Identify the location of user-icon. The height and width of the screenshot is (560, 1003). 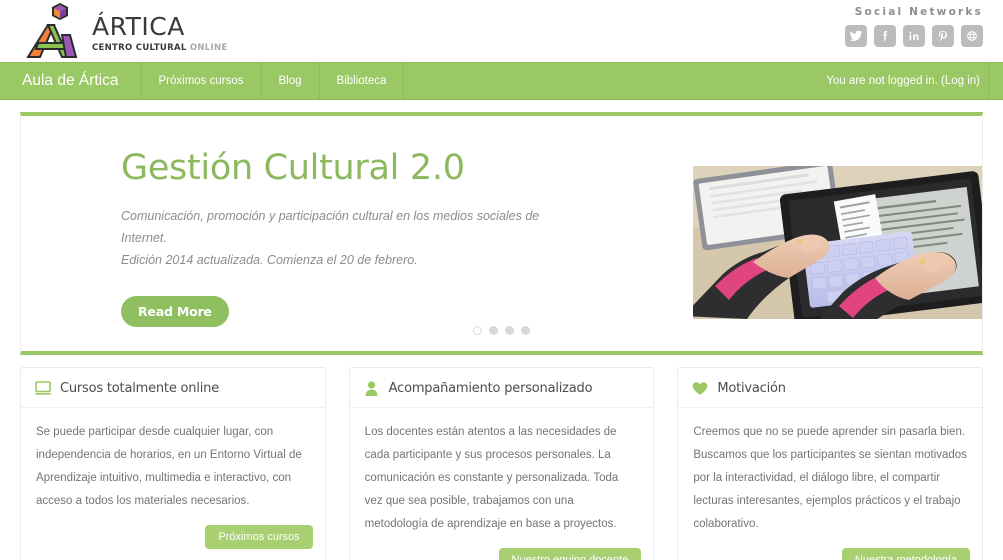
(372, 388).